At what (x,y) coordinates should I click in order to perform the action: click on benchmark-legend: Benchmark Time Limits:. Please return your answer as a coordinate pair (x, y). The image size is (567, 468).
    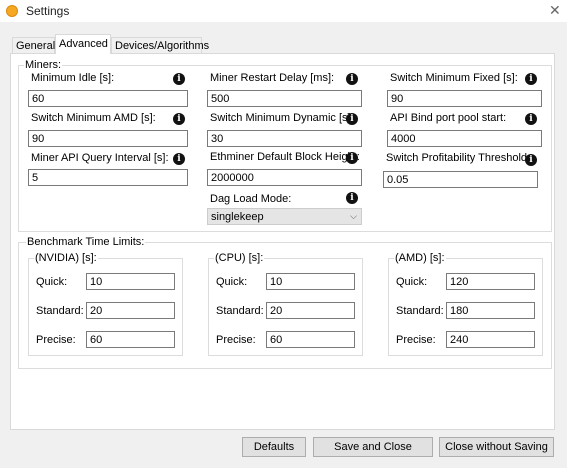
    Looking at the image, I should click on (86, 242).